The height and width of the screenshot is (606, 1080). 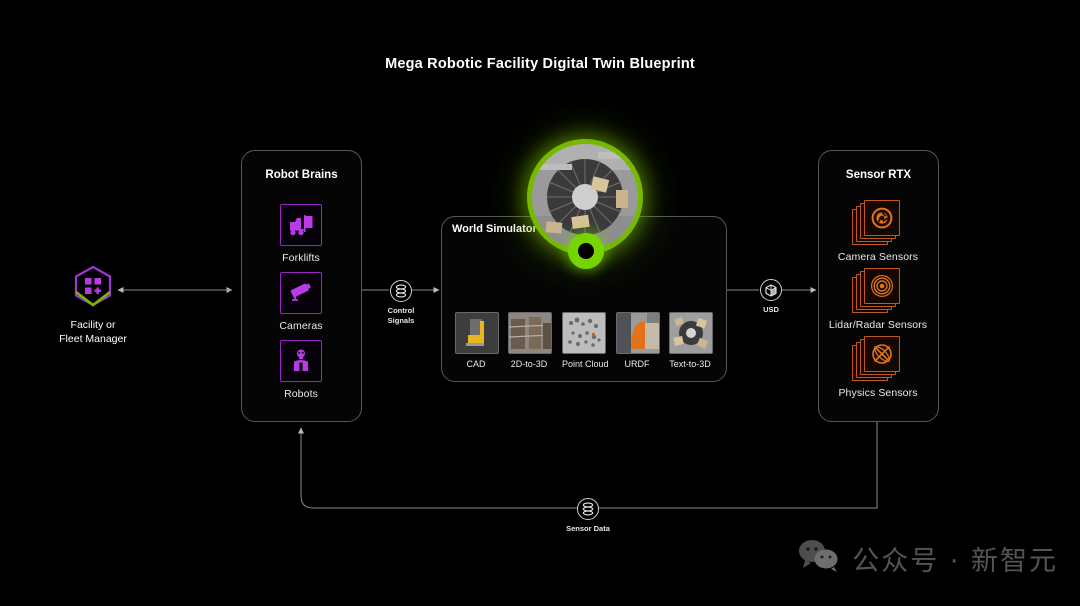 I want to click on robot-brains-item-robots: Robots, so click(x=301, y=370).